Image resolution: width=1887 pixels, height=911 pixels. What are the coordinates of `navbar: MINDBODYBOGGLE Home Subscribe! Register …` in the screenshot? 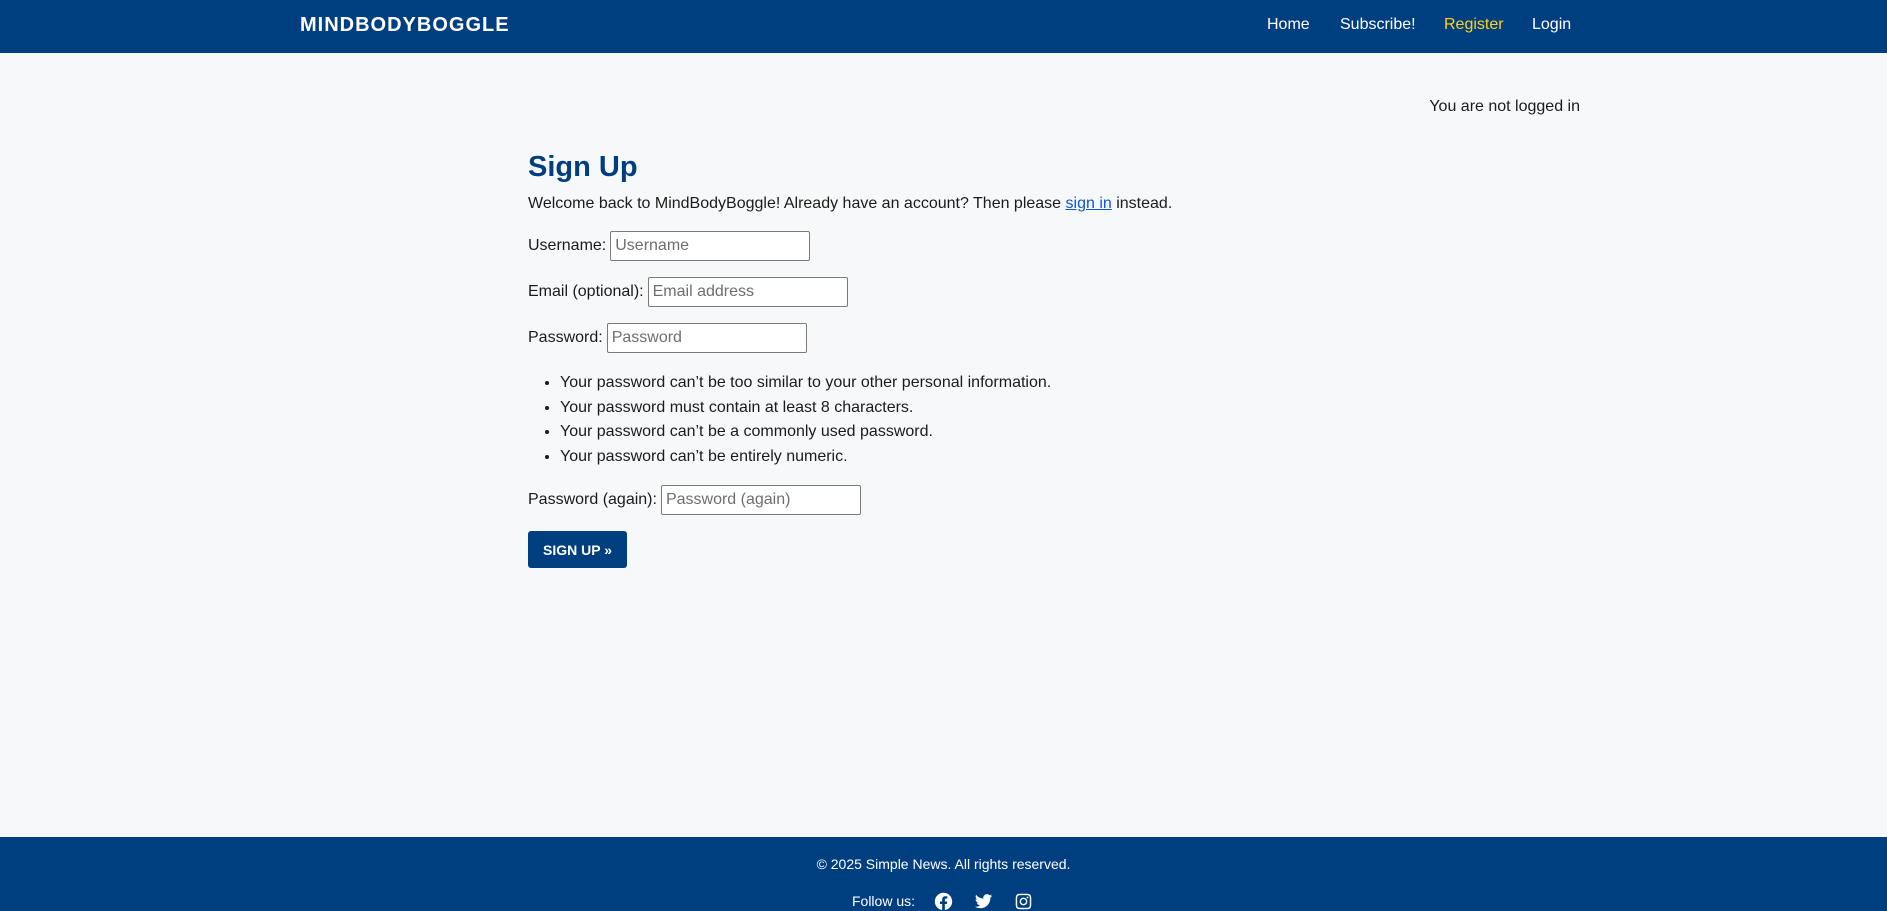 It's located at (943, 26).